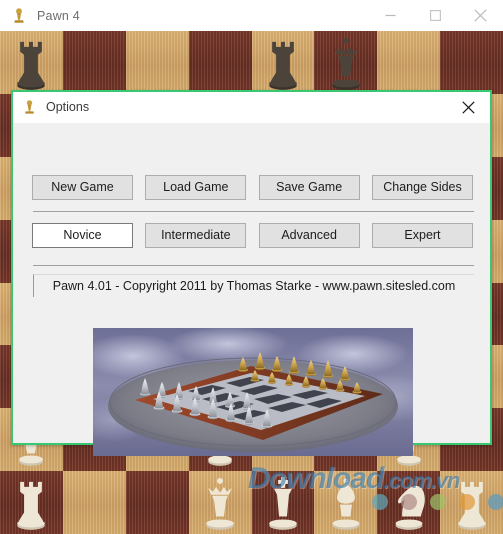  What do you see at coordinates (422, 187) in the screenshot?
I see `change-sides-button: Change Sides` at bounding box center [422, 187].